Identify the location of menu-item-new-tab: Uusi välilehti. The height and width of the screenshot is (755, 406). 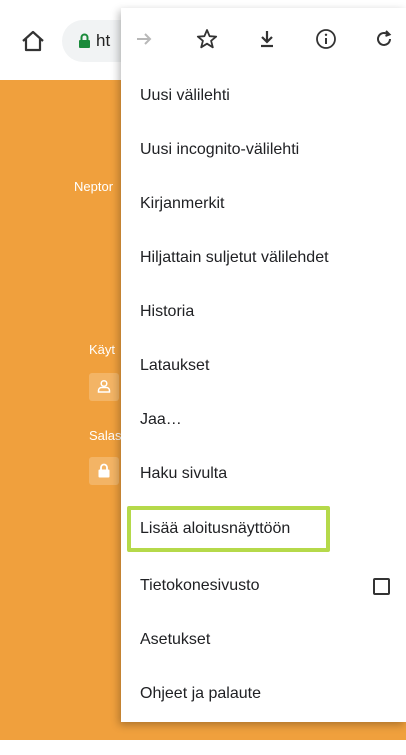
(263, 96).